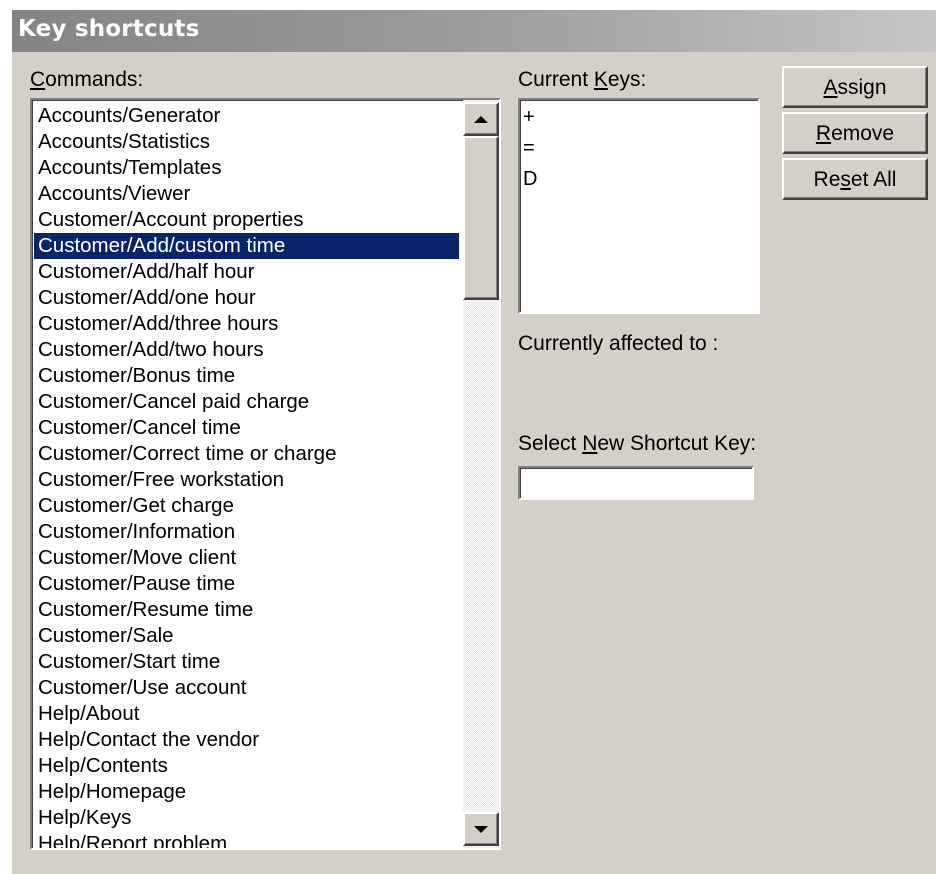 This screenshot has height=874, width=936. I want to click on command-list-item: Customer/Information, so click(246, 532).